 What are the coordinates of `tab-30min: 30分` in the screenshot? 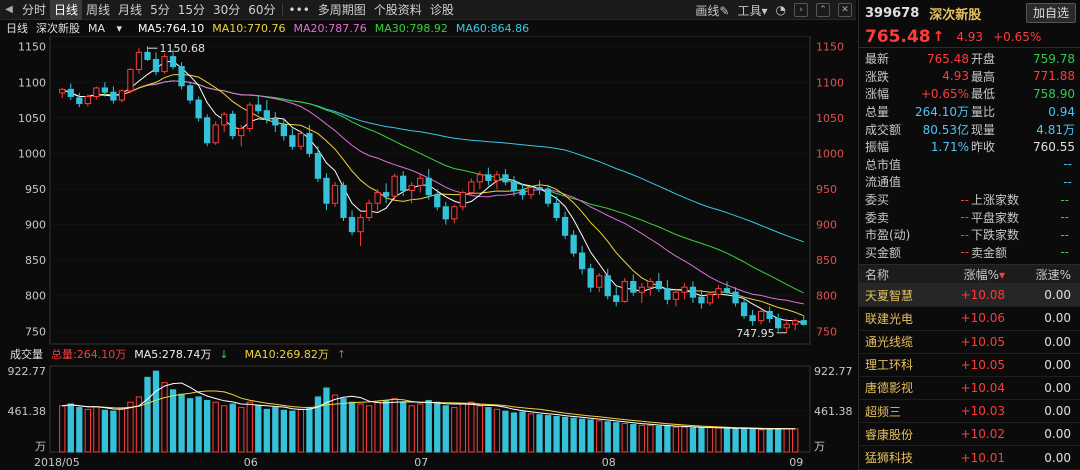 It's located at (226, 10).